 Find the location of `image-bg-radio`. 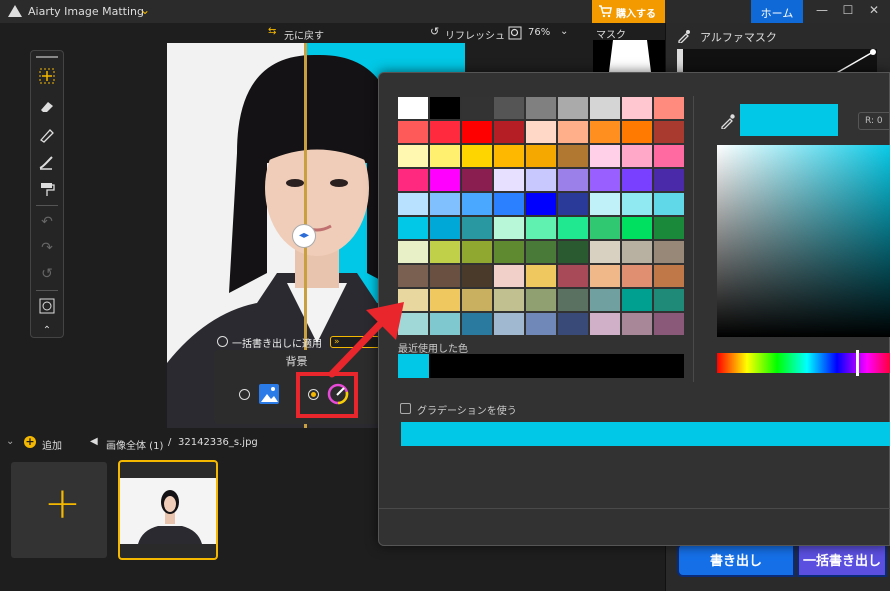

image-bg-radio is located at coordinates (244, 394).